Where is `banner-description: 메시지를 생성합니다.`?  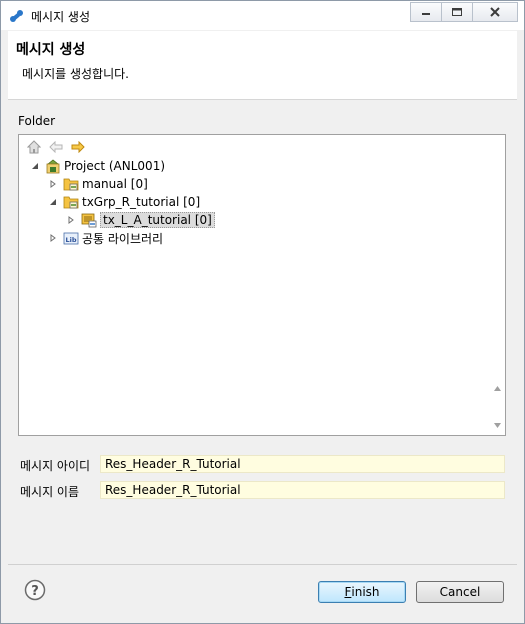 banner-description: 메시지를 생성합니다. is located at coordinates (75, 74).